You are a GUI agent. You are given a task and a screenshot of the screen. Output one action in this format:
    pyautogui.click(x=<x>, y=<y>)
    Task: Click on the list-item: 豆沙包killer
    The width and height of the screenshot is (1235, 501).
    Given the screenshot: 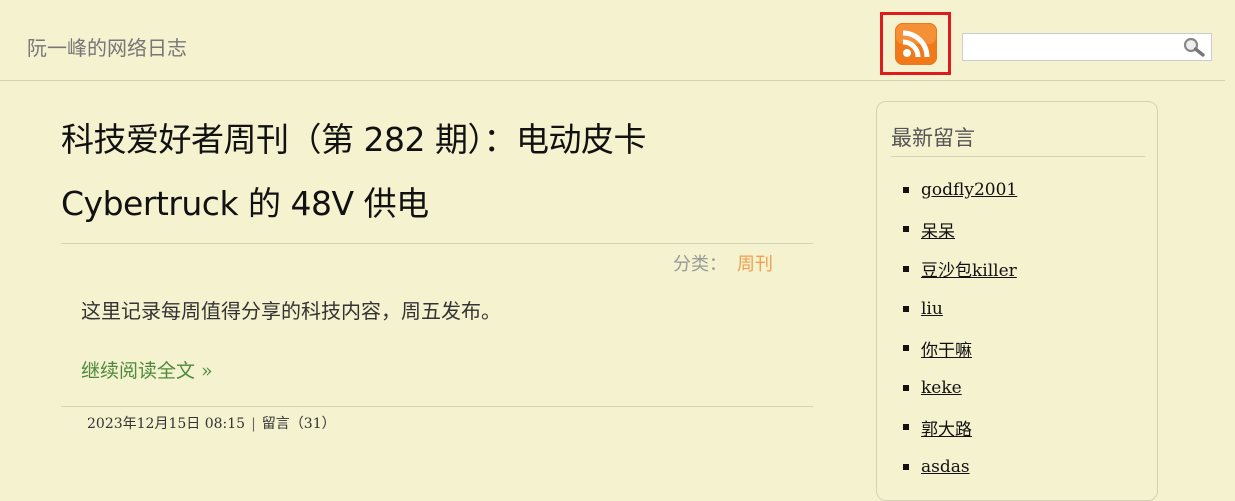 What is the action you would take?
    pyautogui.click(x=960, y=269)
    